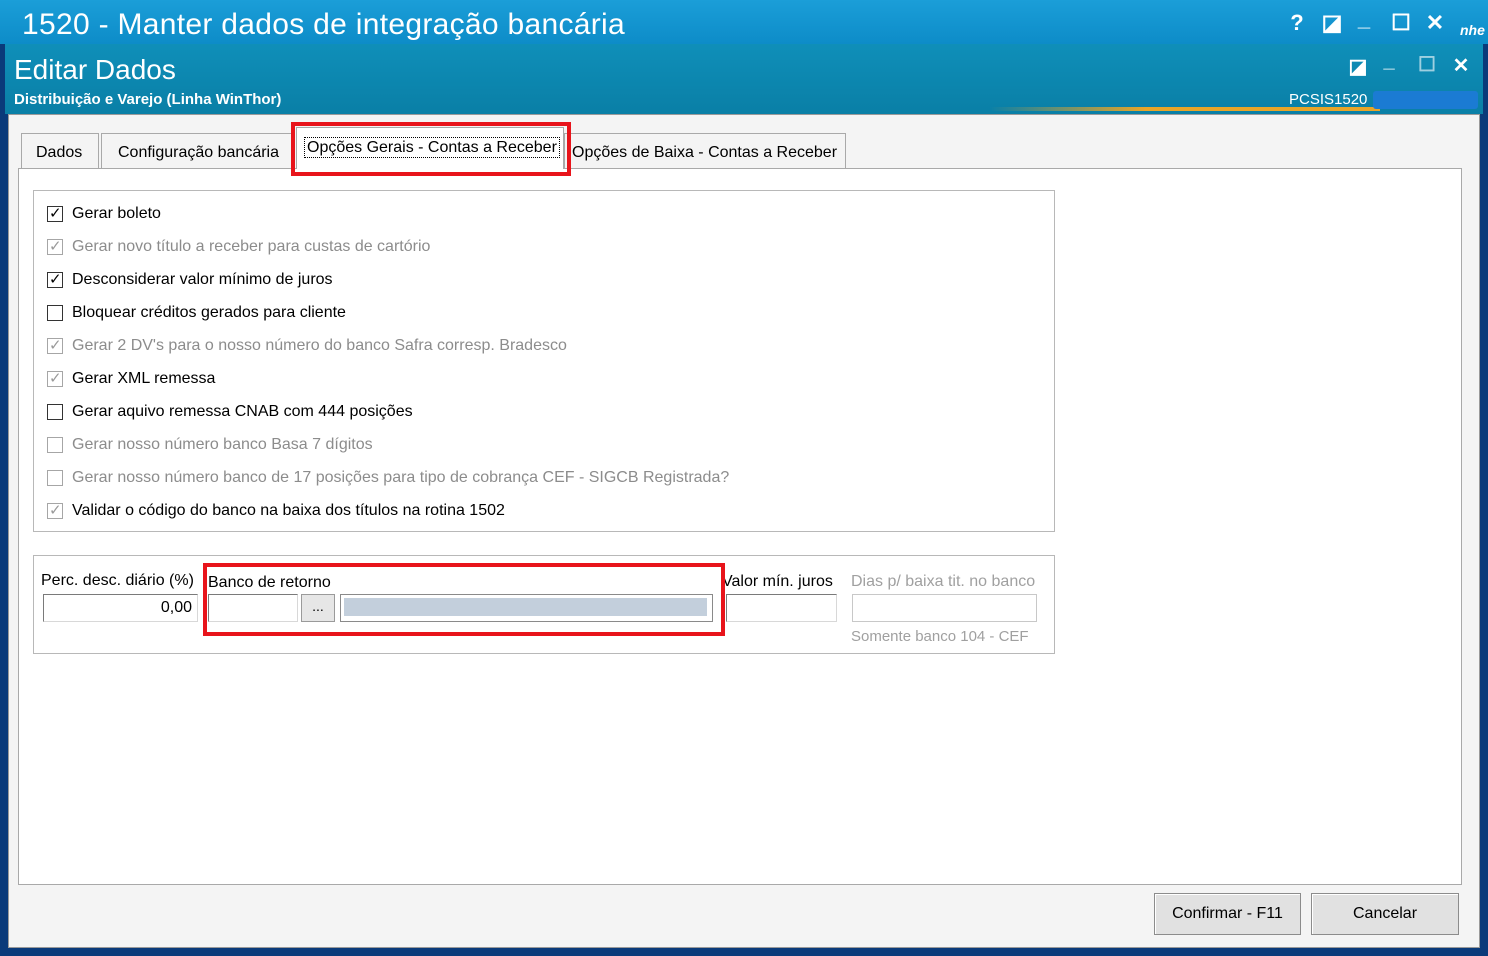  What do you see at coordinates (1472, 30) in the screenshot?
I see `side-text: nhe` at bounding box center [1472, 30].